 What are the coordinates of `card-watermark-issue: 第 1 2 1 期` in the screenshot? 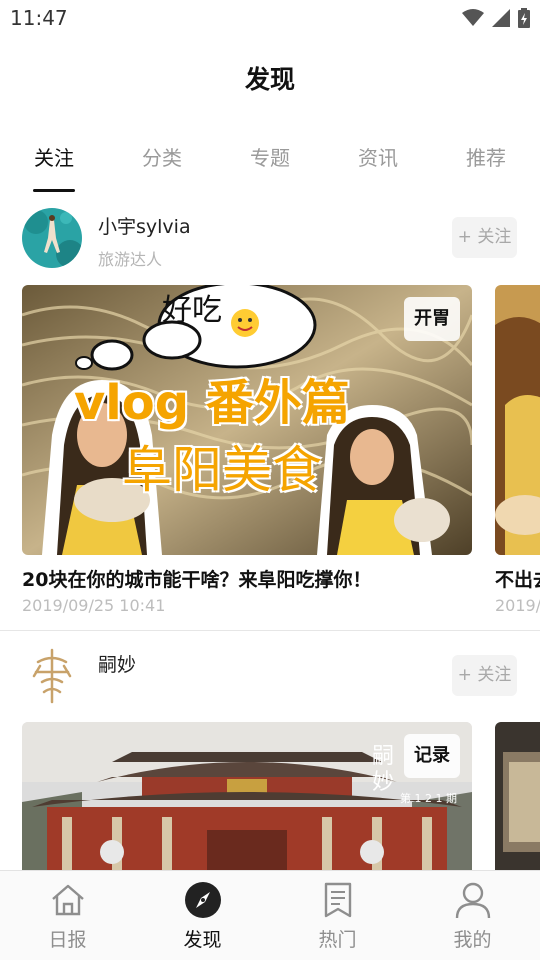 It's located at (428, 798).